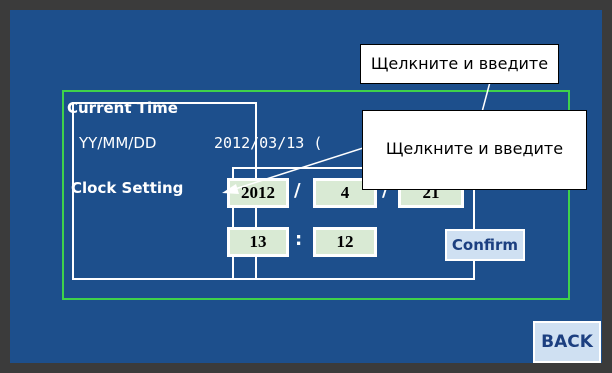 This screenshot has width=612, height=373. What do you see at coordinates (230, 189) in the screenshot?
I see `callout-arrow-head` at bounding box center [230, 189].